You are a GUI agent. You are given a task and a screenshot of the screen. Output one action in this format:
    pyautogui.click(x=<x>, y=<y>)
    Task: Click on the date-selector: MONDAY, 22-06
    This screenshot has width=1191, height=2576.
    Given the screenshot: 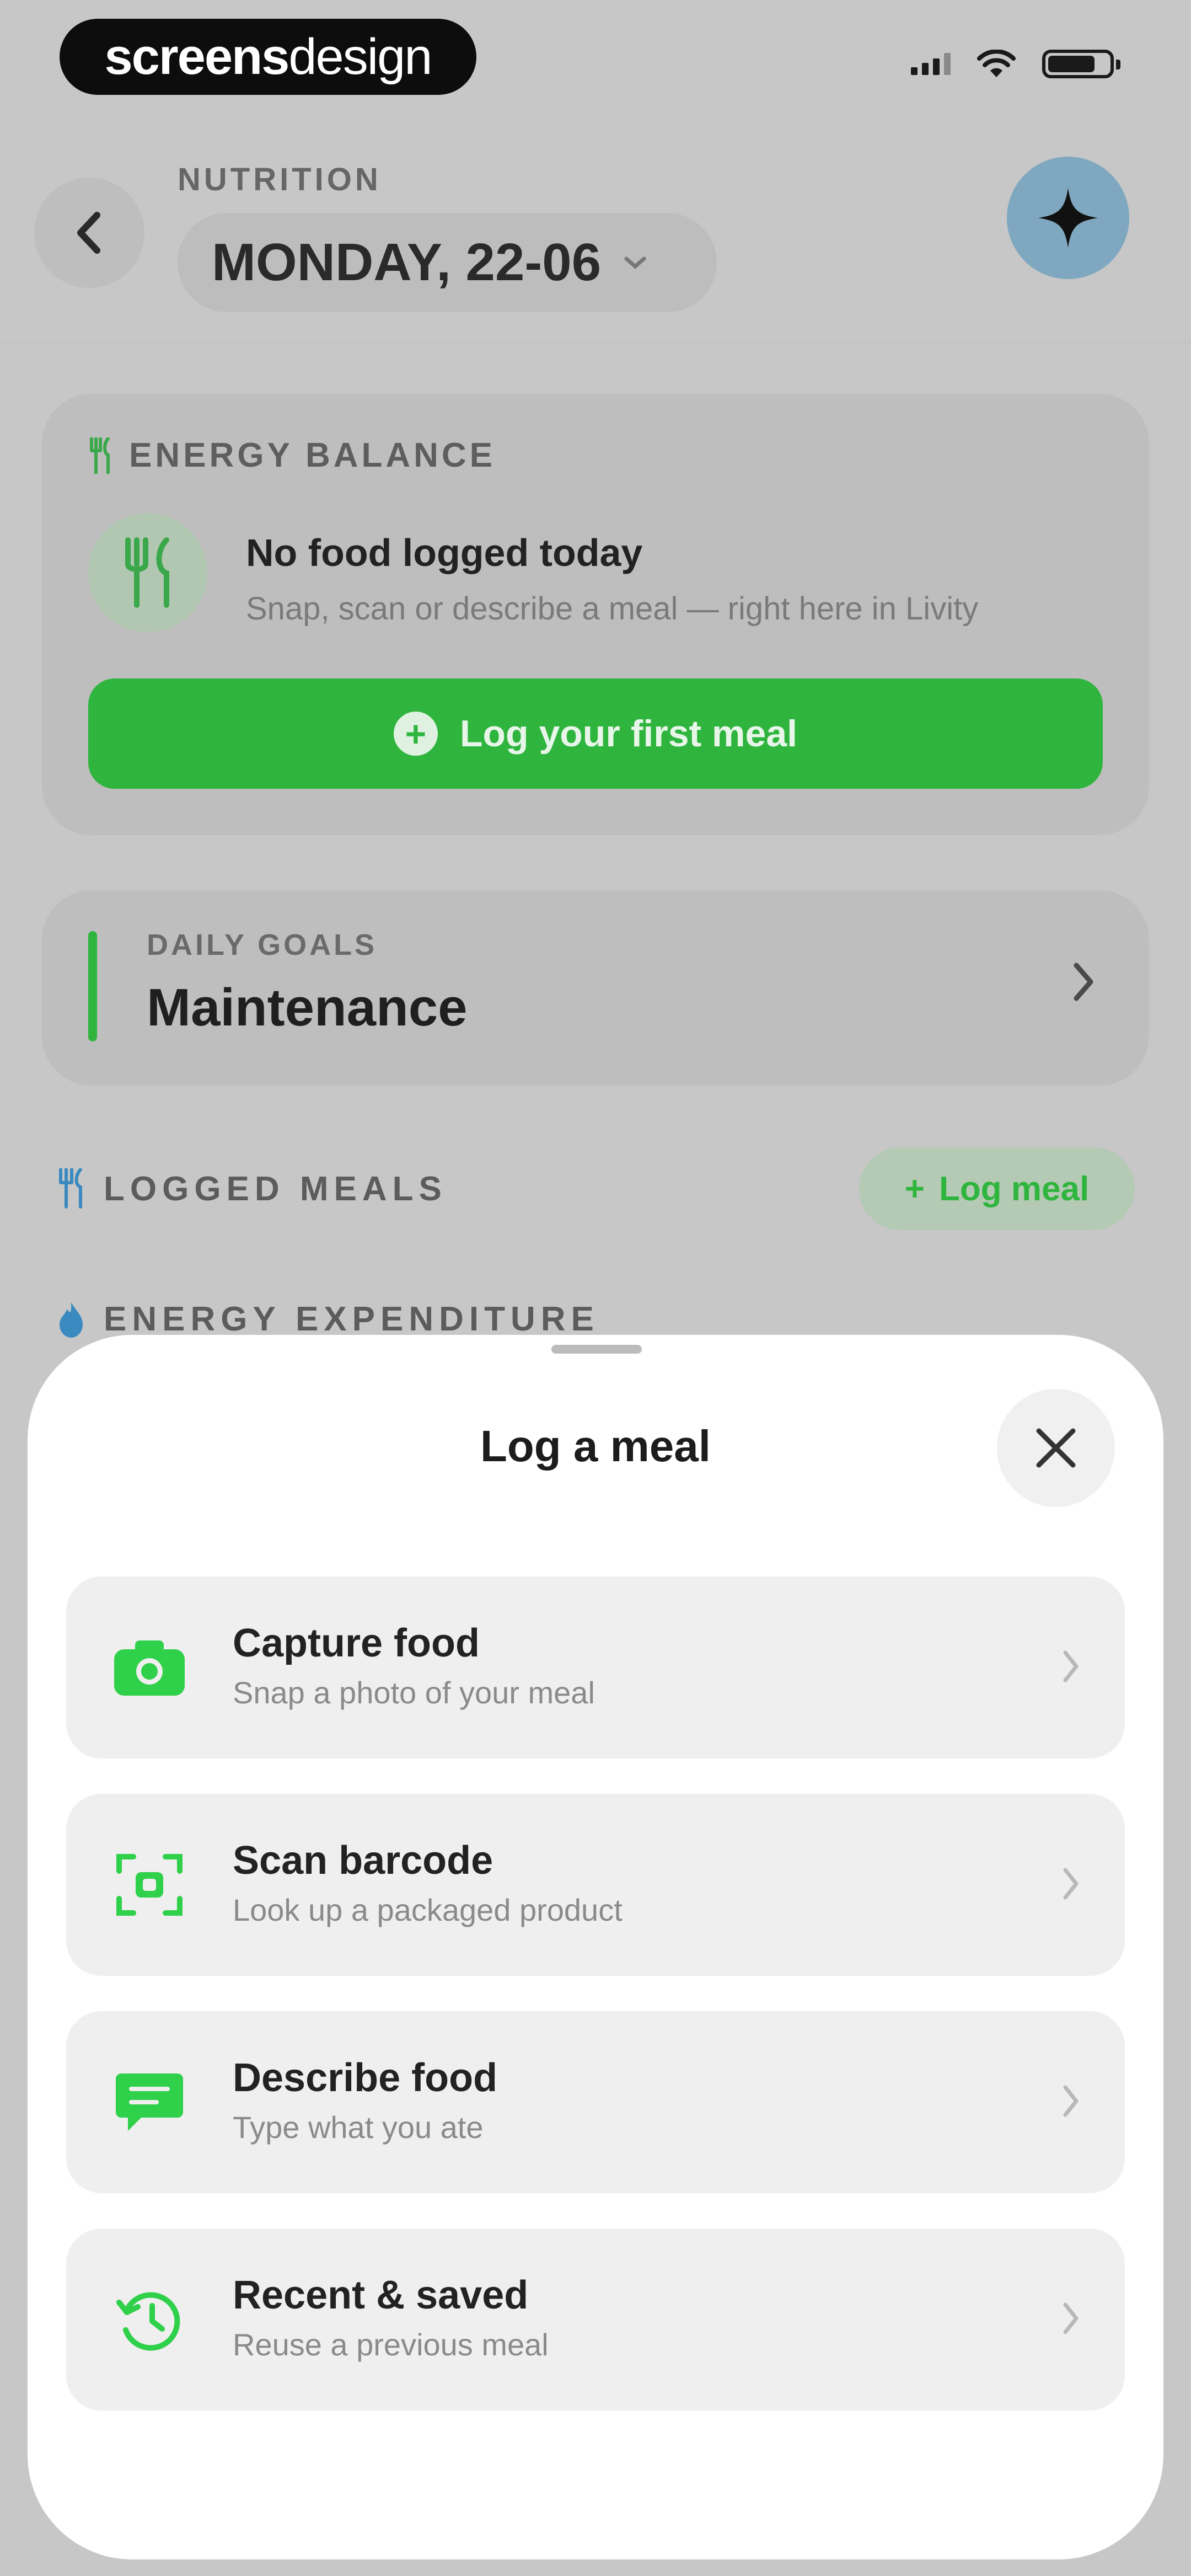 What is the action you would take?
    pyautogui.click(x=448, y=262)
    